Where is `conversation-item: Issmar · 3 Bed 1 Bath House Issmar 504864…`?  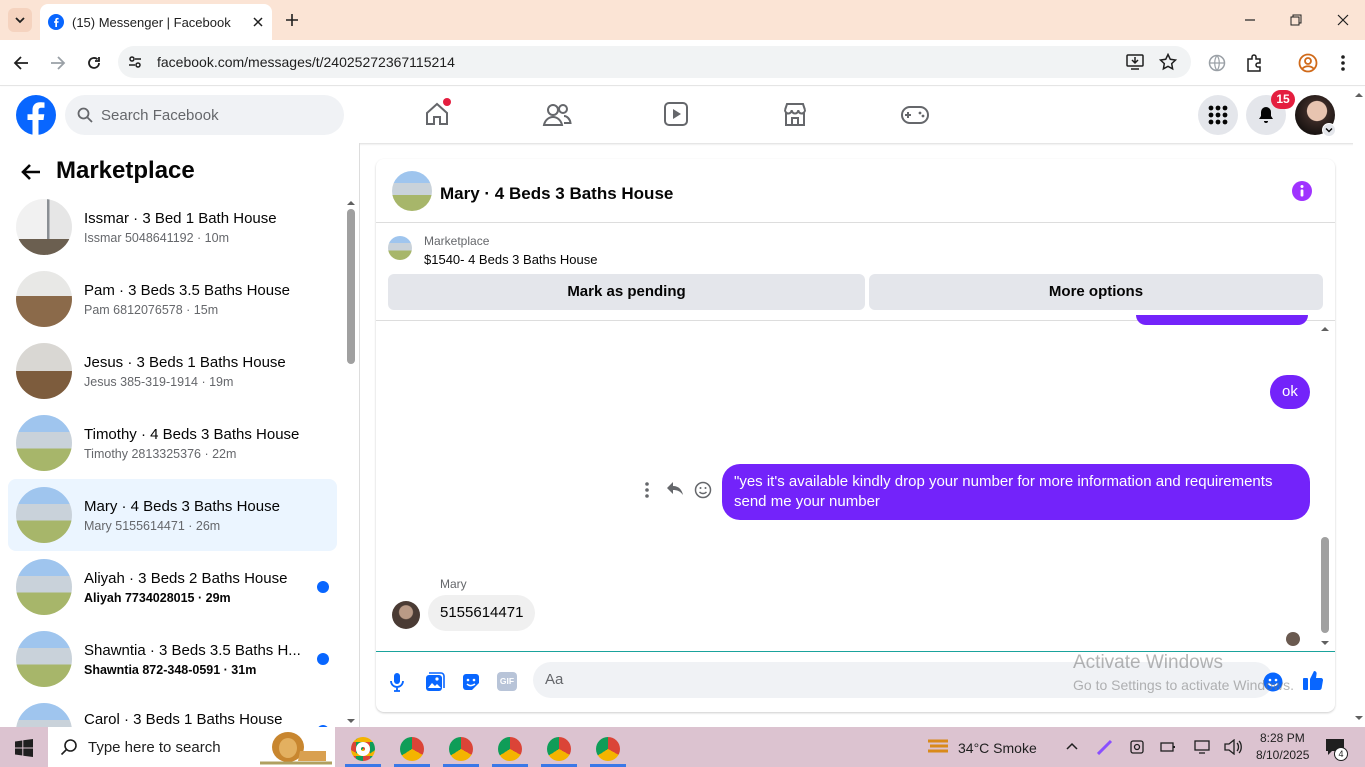 conversation-item: Issmar · 3 Bed 1 Bath House Issmar 504864… is located at coordinates (172, 227).